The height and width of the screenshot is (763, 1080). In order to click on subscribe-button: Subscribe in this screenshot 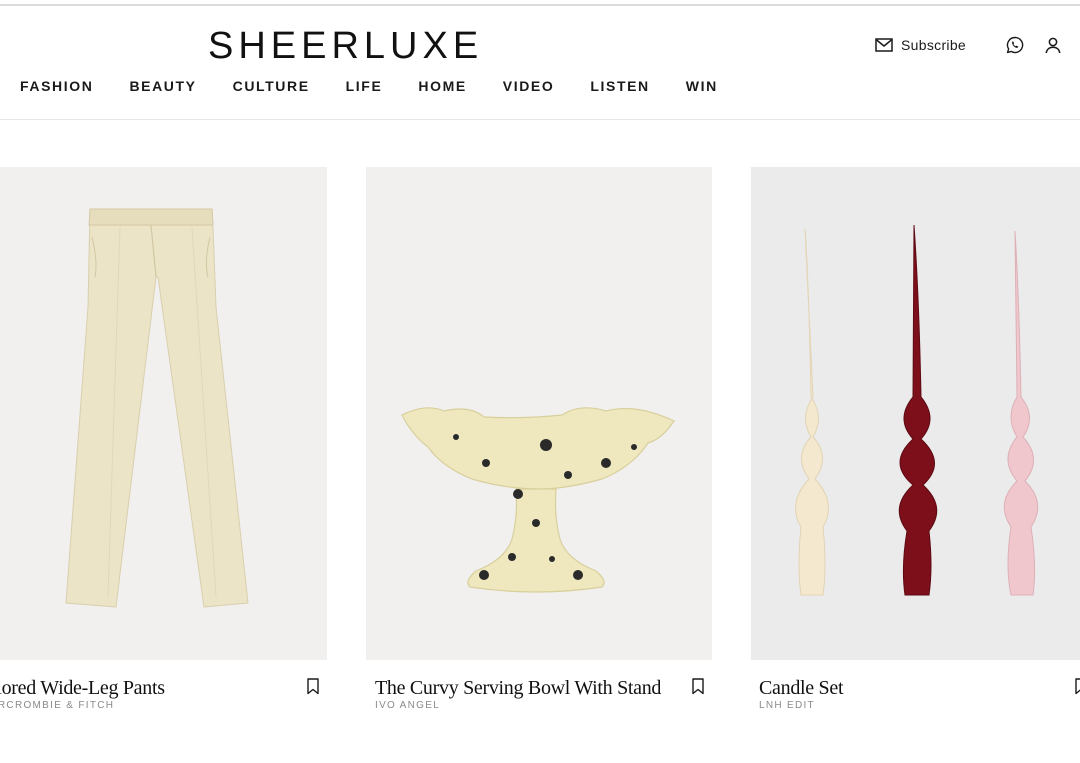, I will do `click(920, 45)`.